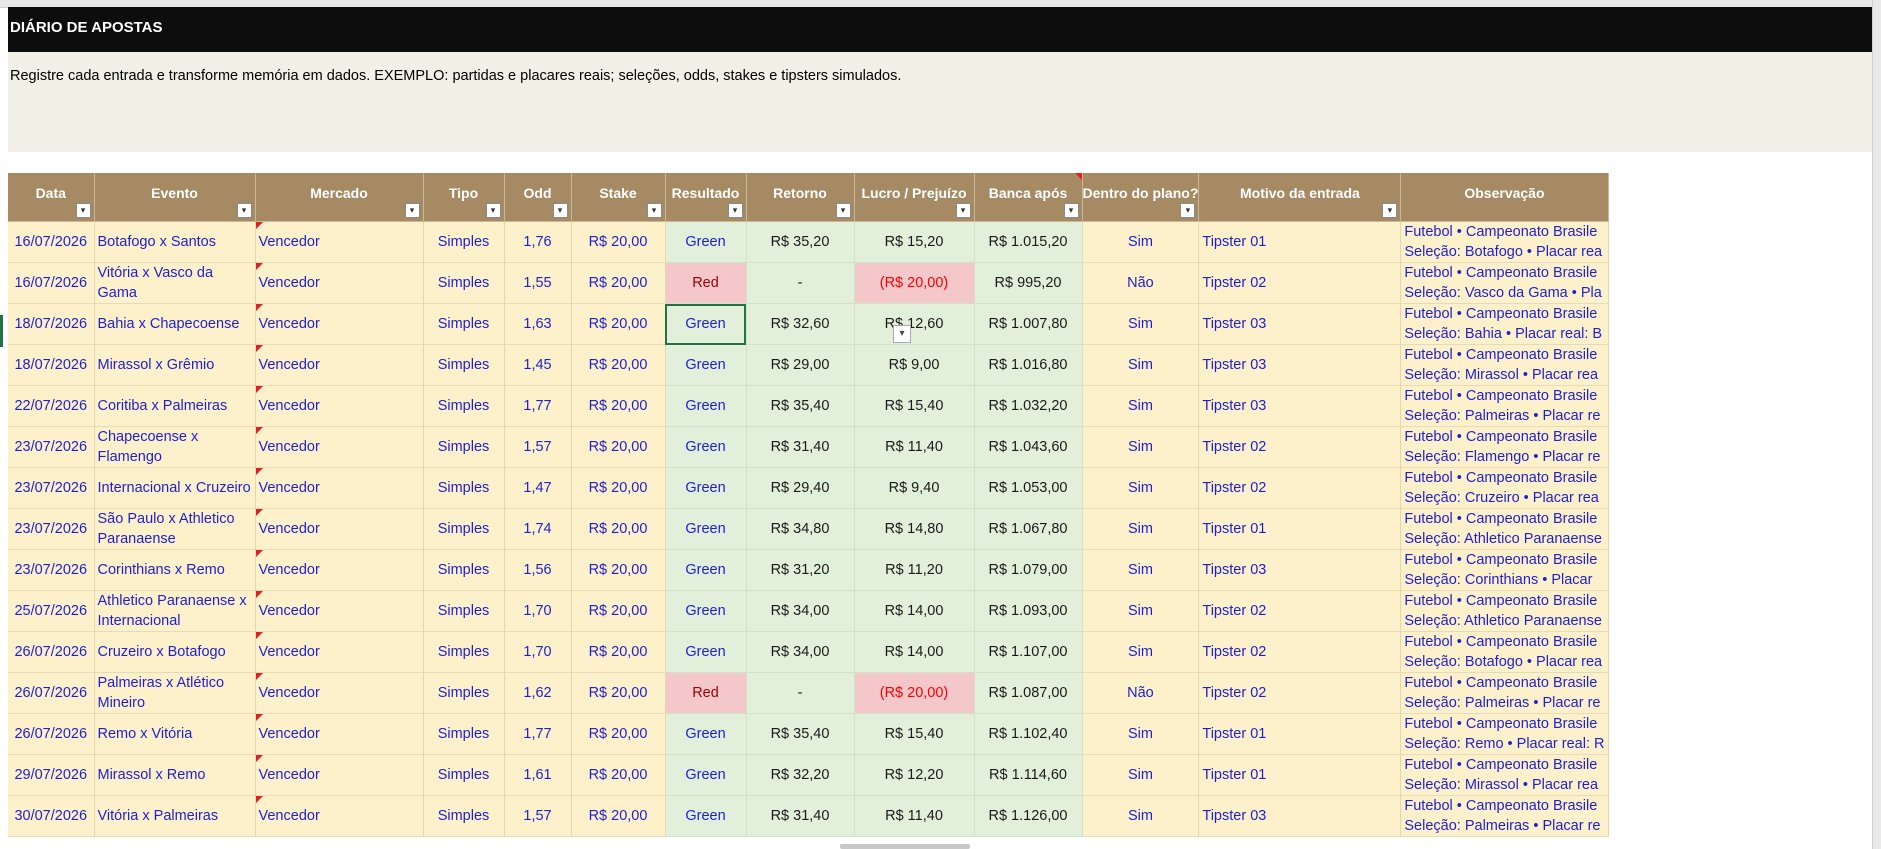 The image size is (1881, 849). Describe the element at coordinates (902, 334) in the screenshot. I see `validation-dropdown-icon: ▾` at that location.